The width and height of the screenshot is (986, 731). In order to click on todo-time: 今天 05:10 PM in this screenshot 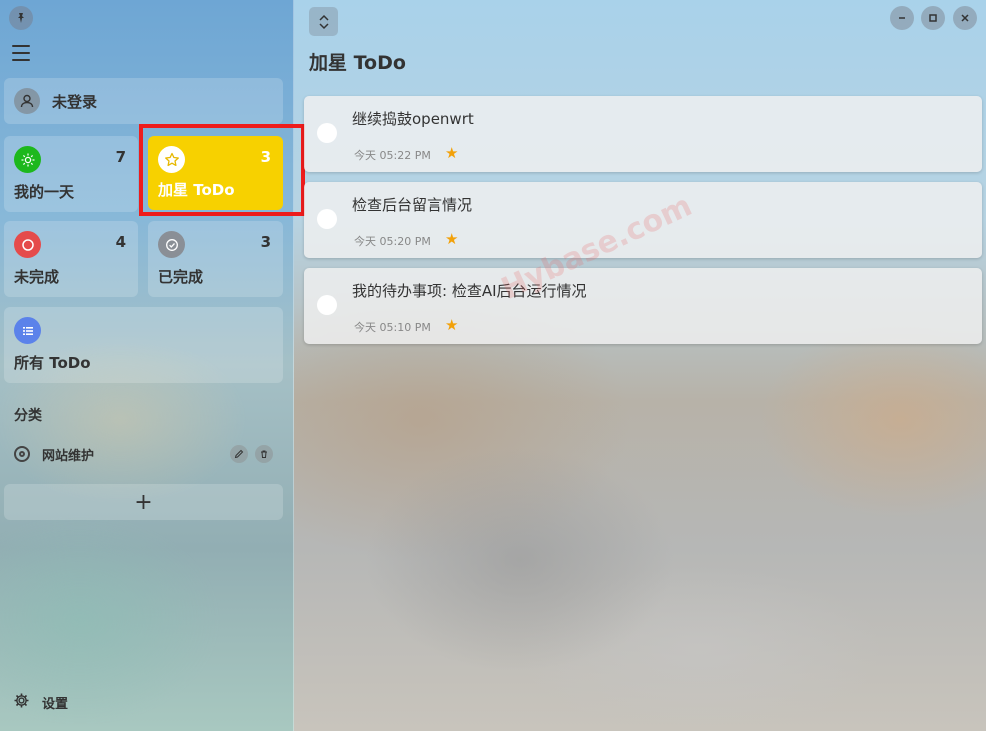, I will do `click(392, 327)`.